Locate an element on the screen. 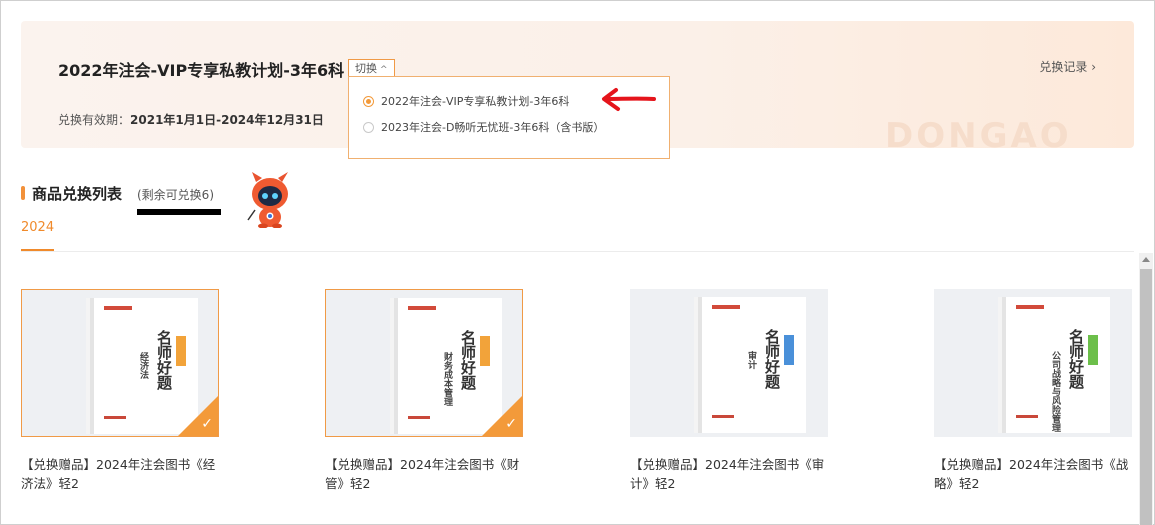  radio-unselected-icon is located at coordinates (368, 127).